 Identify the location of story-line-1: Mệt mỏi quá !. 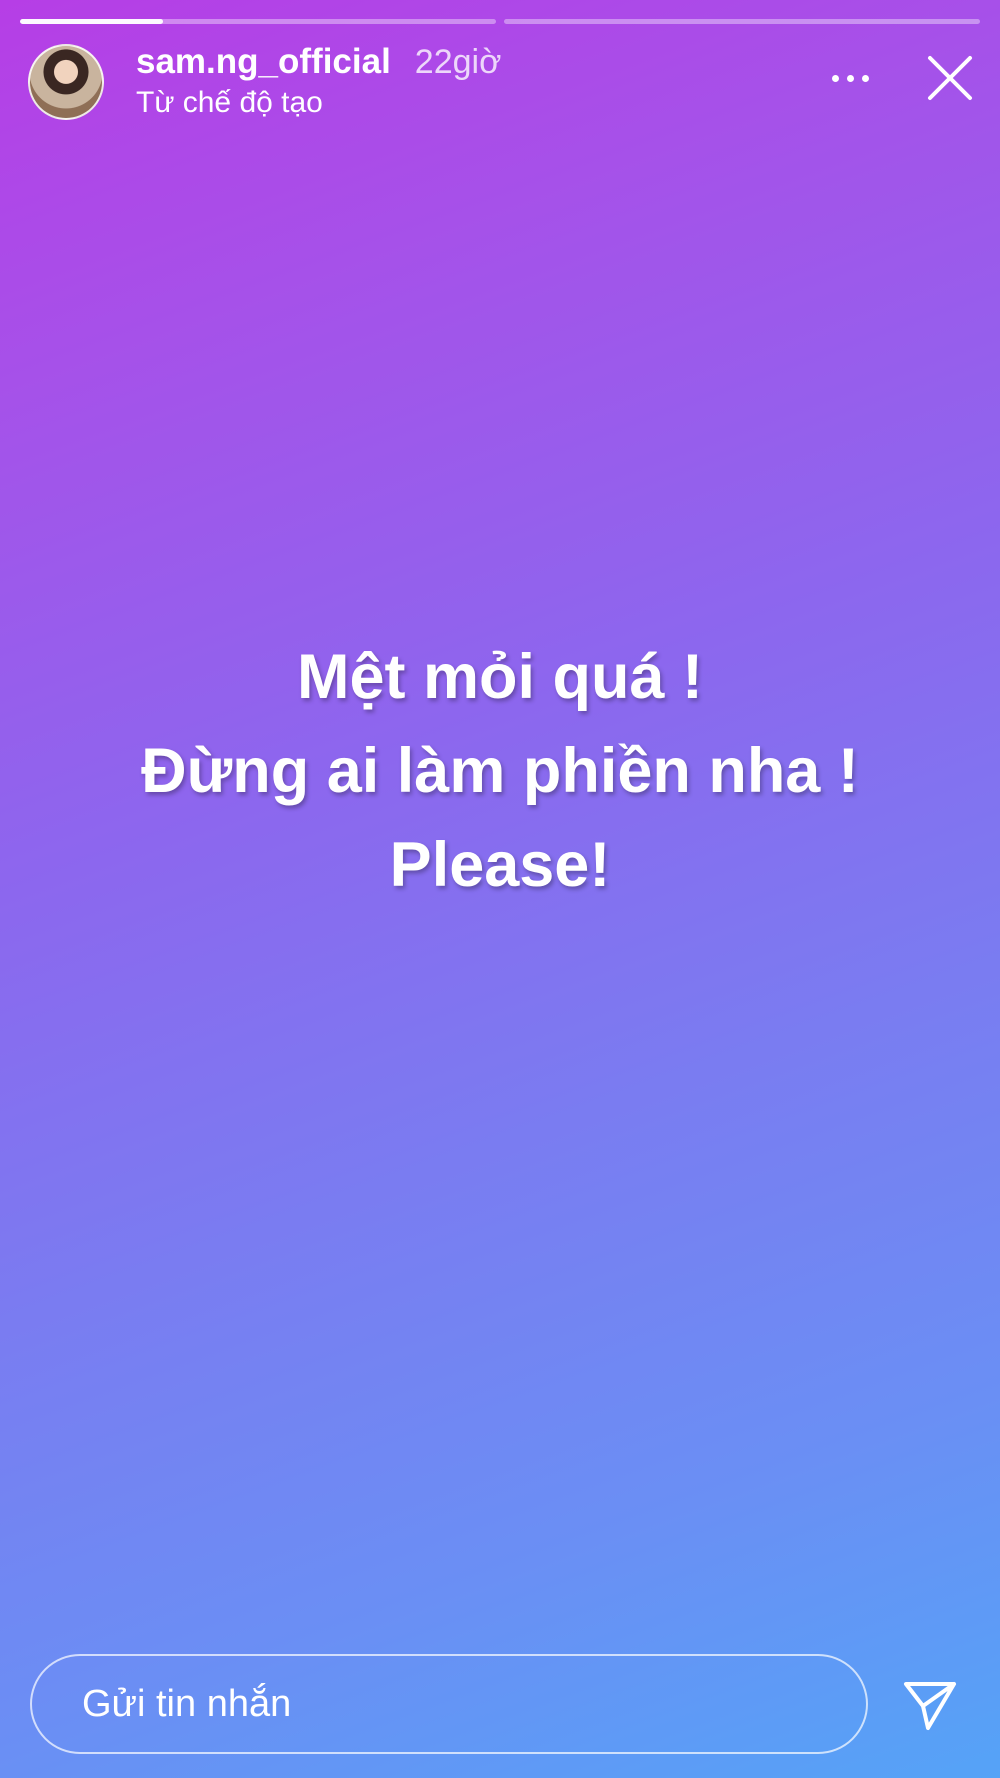
(500, 677).